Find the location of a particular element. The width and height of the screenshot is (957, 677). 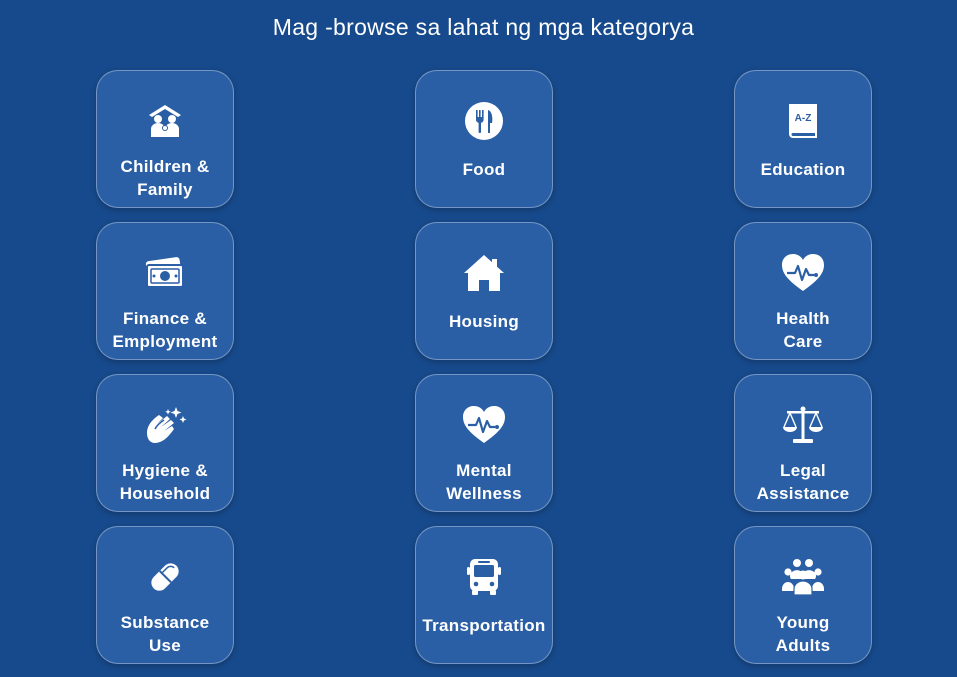

category-education: A-Z Education is located at coordinates (803, 139).